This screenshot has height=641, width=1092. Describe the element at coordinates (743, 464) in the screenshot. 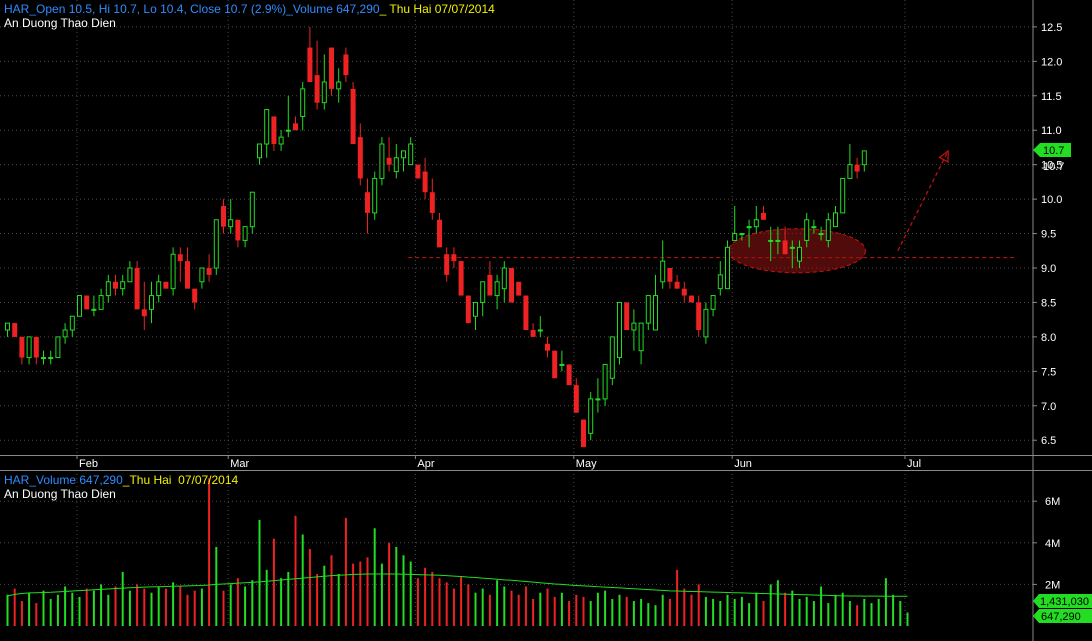

I see `month-label: Jun` at that location.